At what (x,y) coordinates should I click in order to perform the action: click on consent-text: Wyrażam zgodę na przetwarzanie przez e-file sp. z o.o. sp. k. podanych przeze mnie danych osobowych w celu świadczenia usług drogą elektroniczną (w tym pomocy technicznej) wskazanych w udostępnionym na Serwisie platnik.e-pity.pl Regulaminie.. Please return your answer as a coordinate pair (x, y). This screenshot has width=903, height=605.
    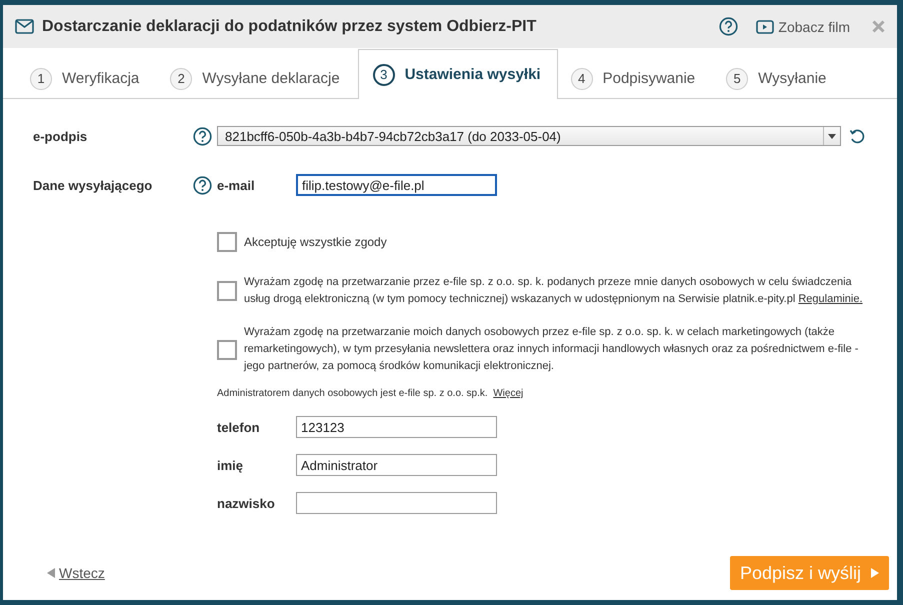
    Looking at the image, I should click on (554, 291).